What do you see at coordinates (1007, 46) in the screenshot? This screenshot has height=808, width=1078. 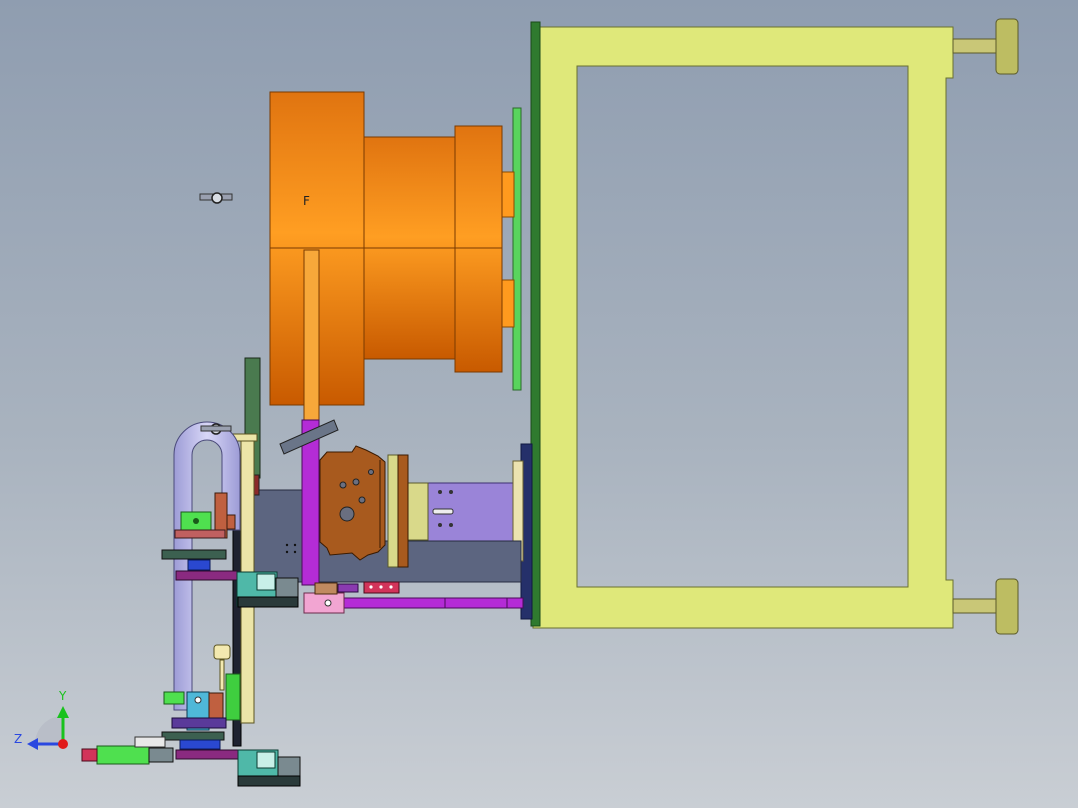 I see `tie-rod-nut-top` at bounding box center [1007, 46].